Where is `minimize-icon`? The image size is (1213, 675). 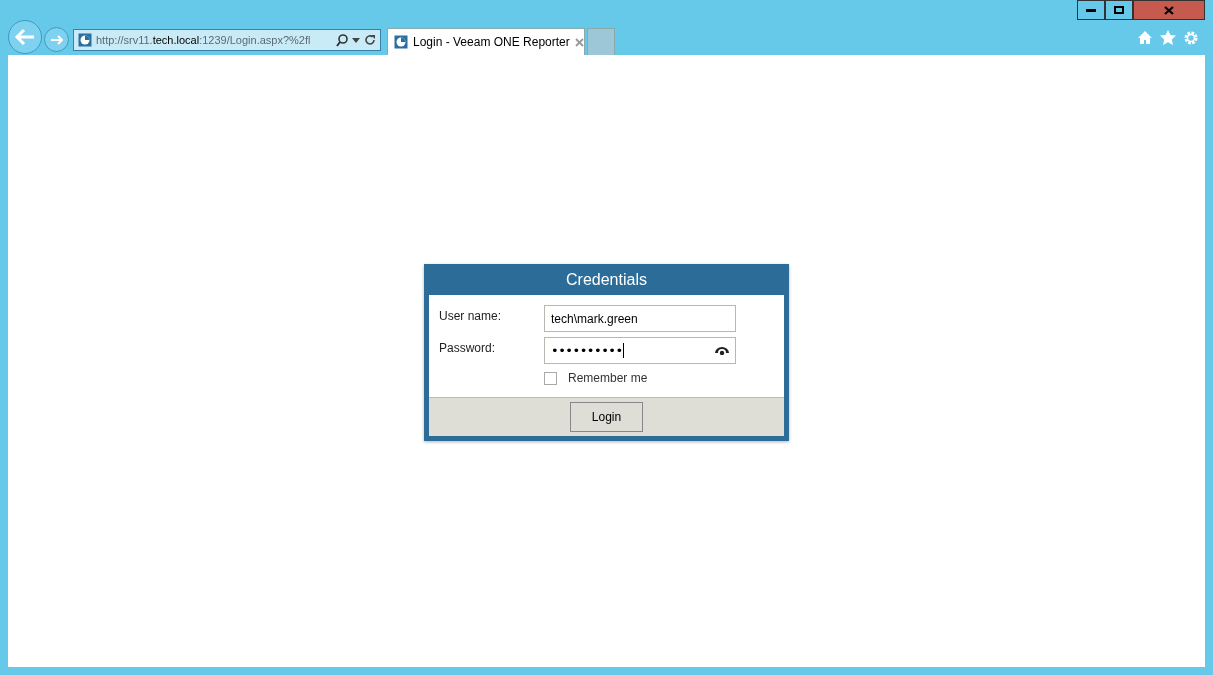 minimize-icon is located at coordinates (1091, 10).